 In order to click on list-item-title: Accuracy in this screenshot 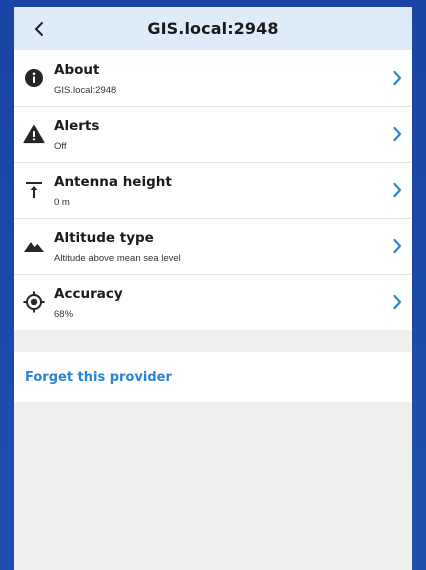, I will do `click(88, 294)`.